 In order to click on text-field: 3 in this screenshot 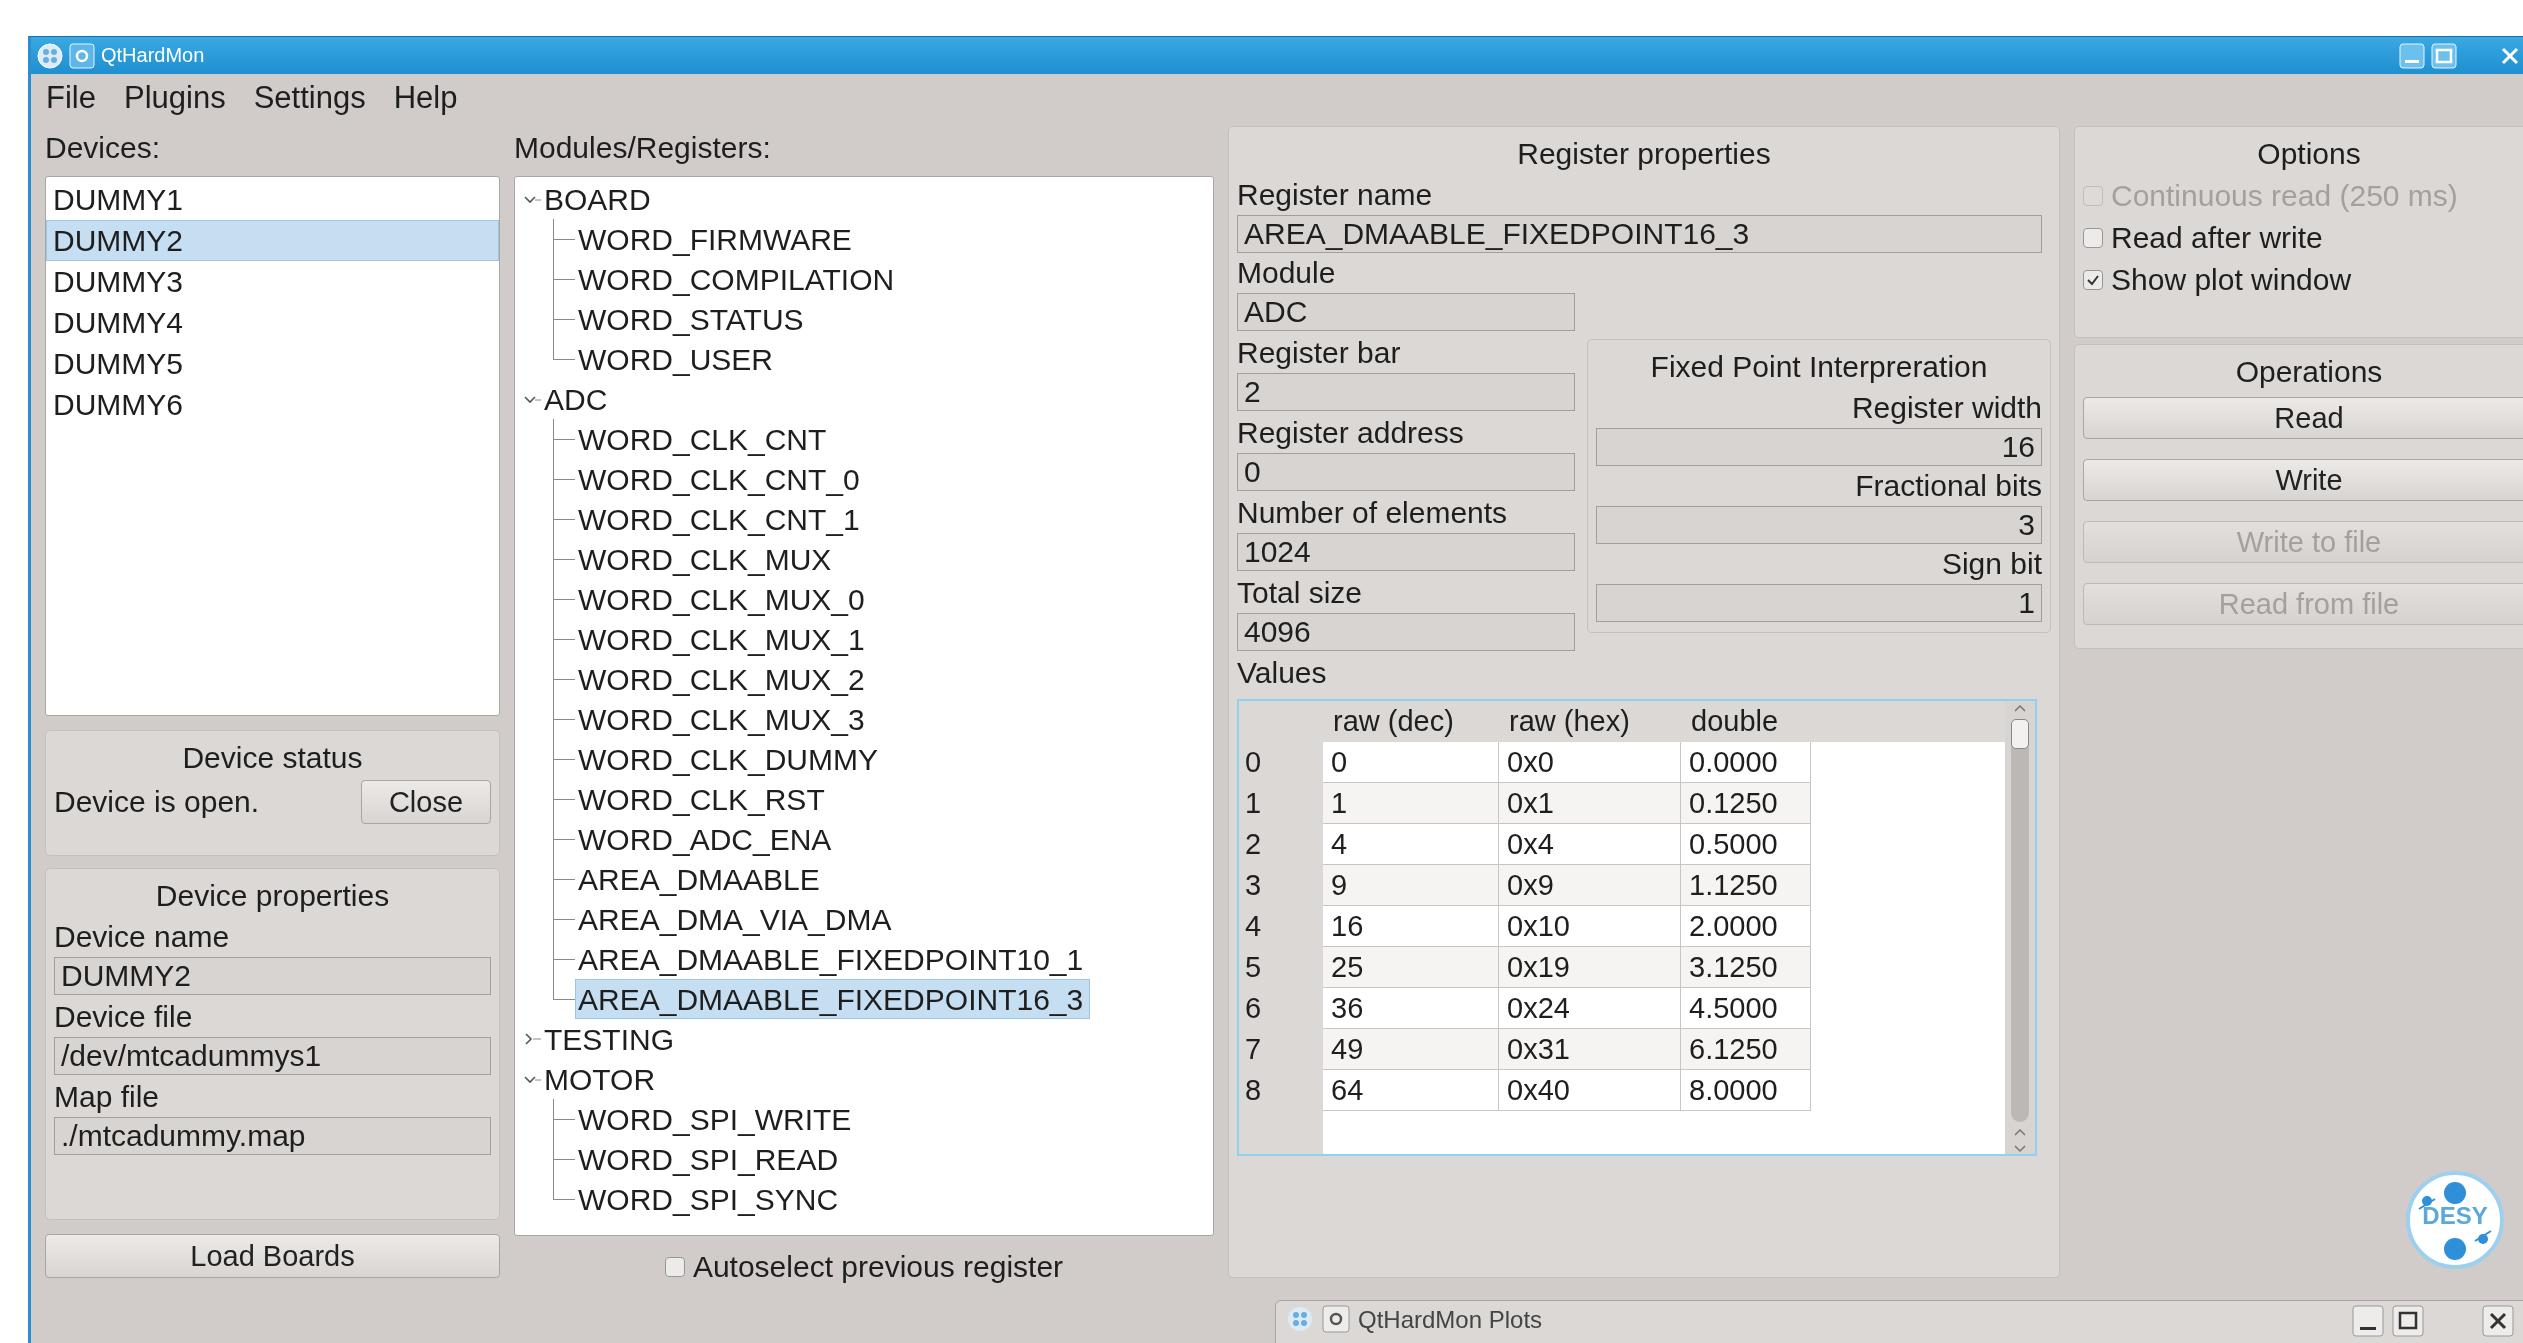, I will do `click(1819, 525)`.